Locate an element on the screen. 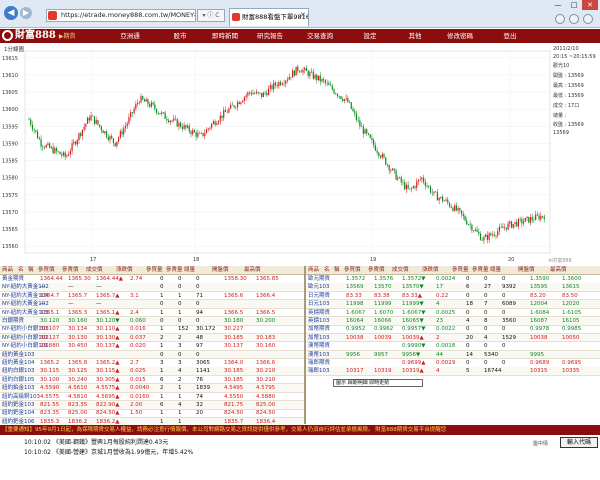 The height and width of the screenshot is (480, 600). nav-item-0: 亞洲通 is located at coordinates (130, 36).